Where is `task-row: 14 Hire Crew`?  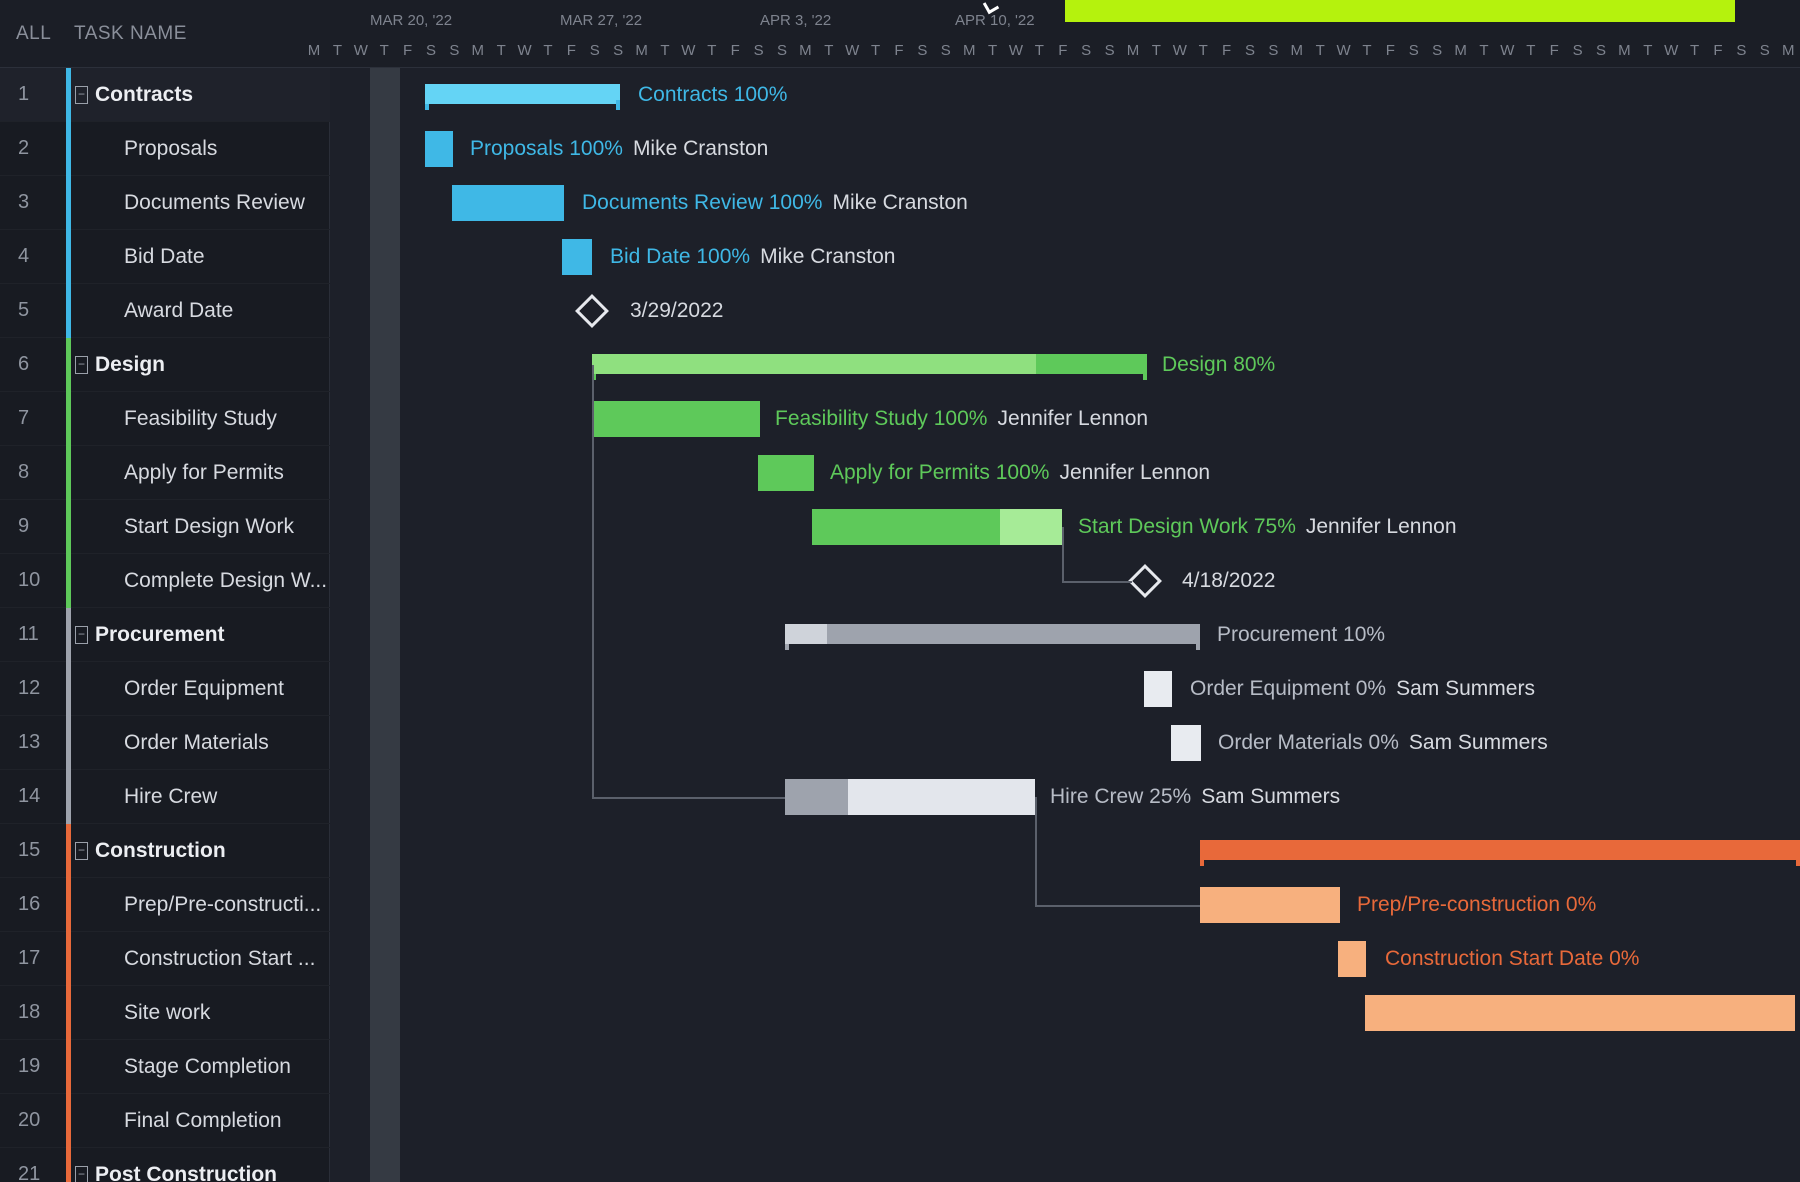 task-row: 14 Hire Crew is located at coordinates (165, 797).